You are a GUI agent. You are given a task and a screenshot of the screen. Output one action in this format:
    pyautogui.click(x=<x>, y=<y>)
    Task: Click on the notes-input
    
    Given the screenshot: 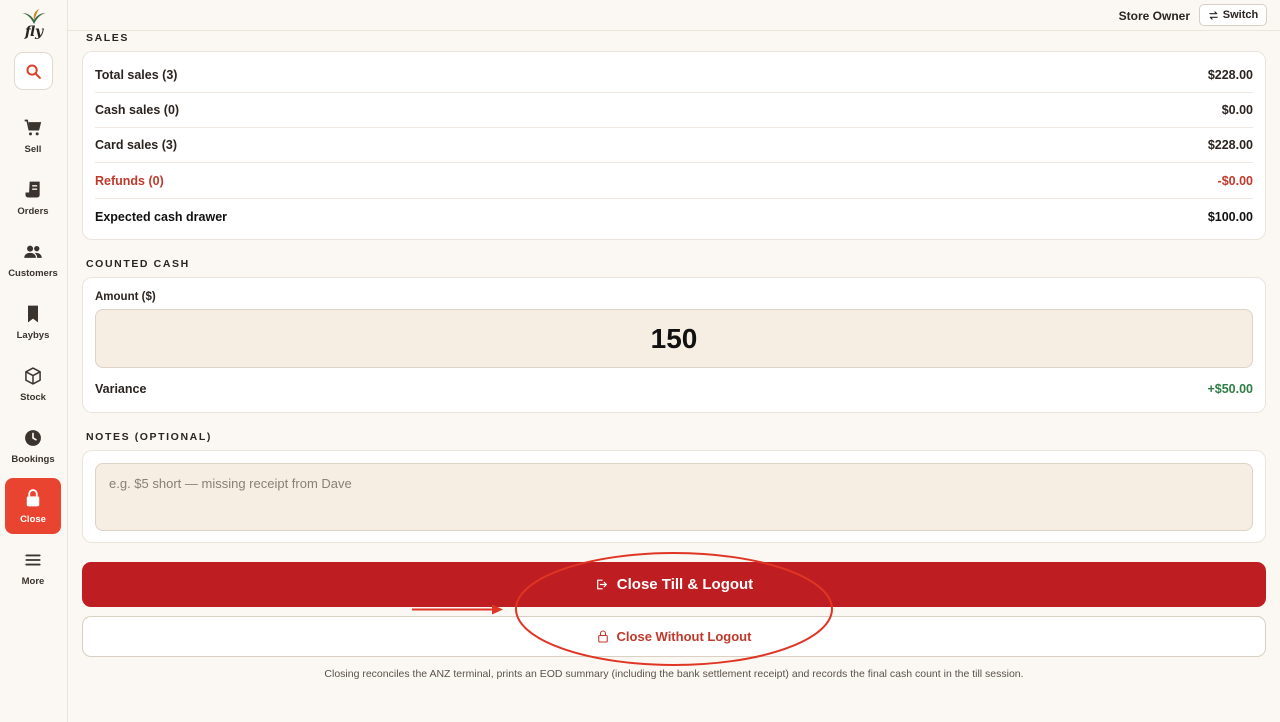 What is the action you would take?
    pyautogui.click(x=674, y=497)
    